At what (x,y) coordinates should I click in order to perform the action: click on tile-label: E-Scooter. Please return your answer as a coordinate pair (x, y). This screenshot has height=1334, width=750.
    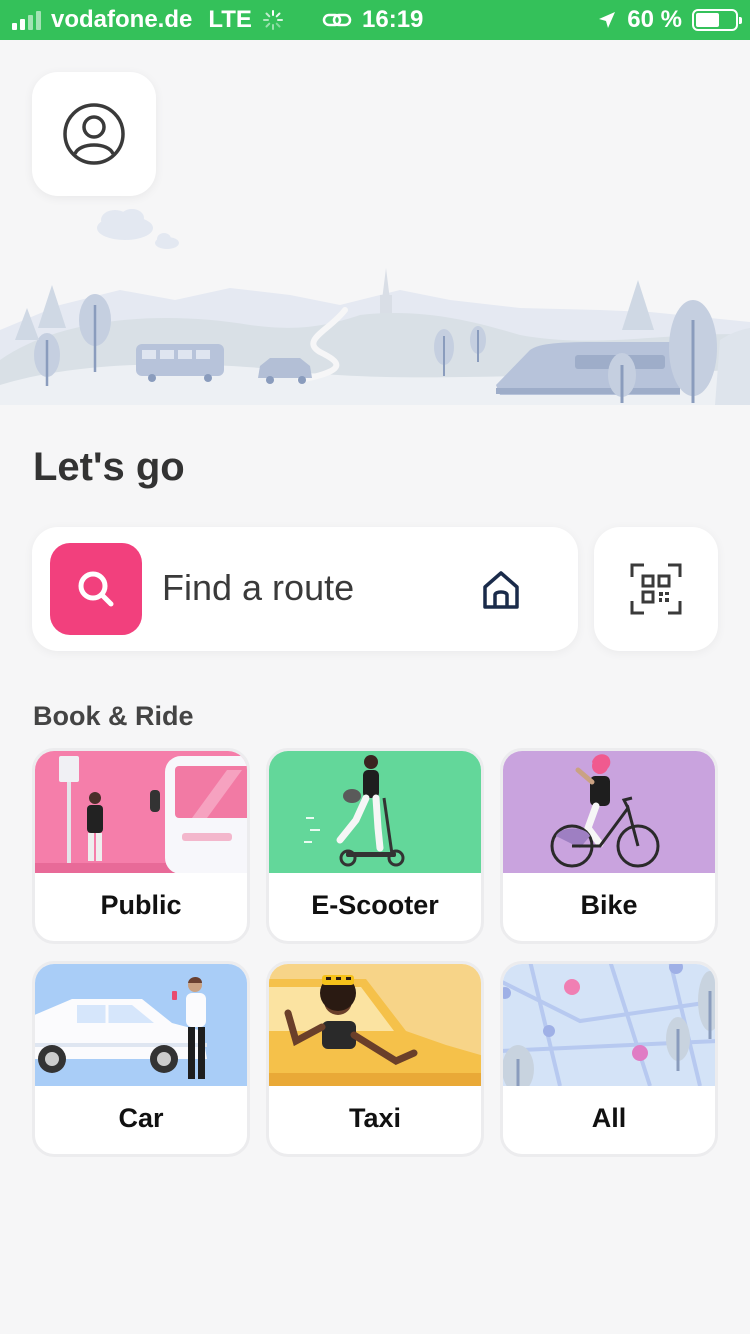
    Looking at the image, I should click on (375, 905).